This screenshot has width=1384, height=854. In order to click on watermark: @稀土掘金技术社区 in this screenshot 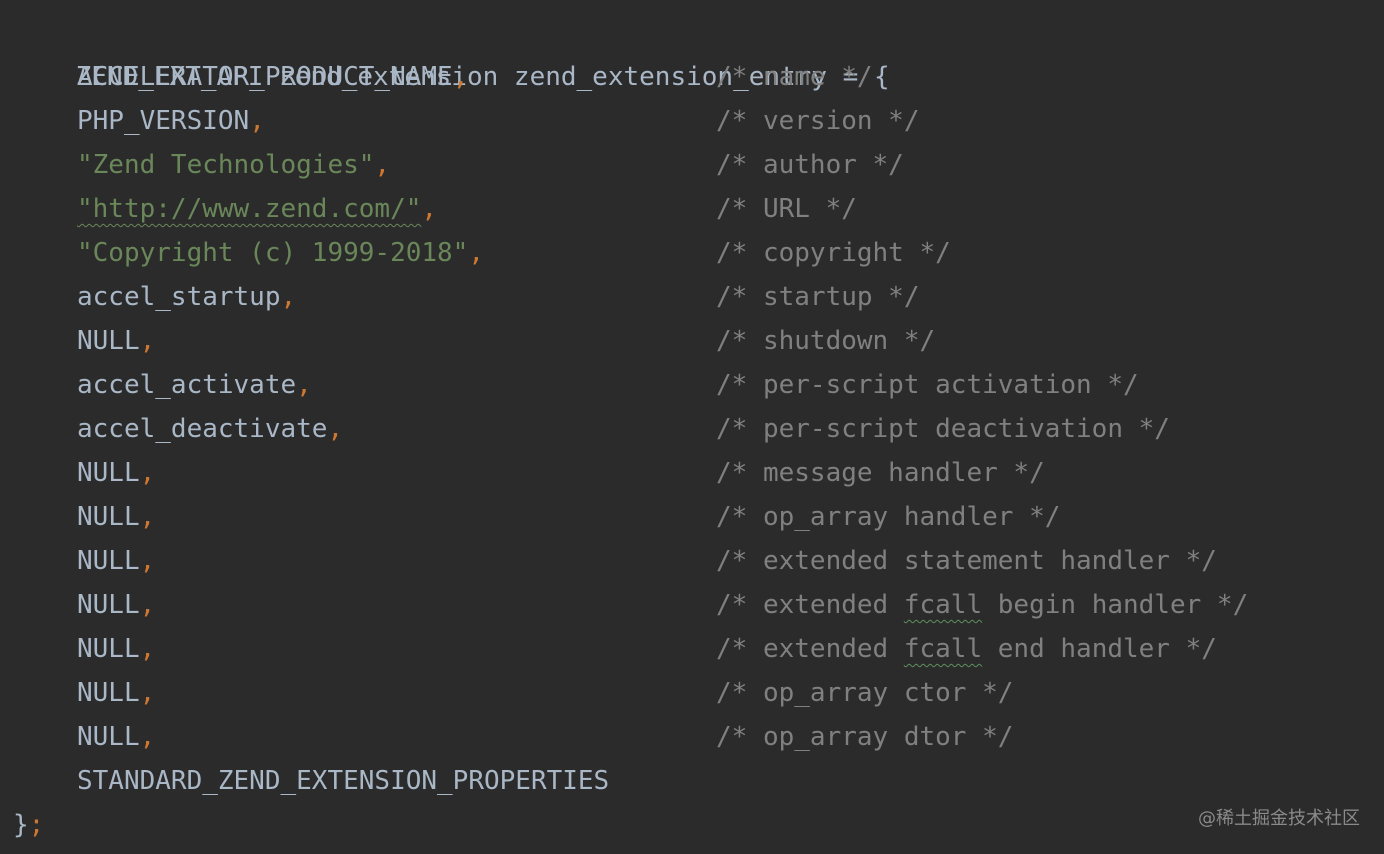, I will do `click(1279, 818)`.